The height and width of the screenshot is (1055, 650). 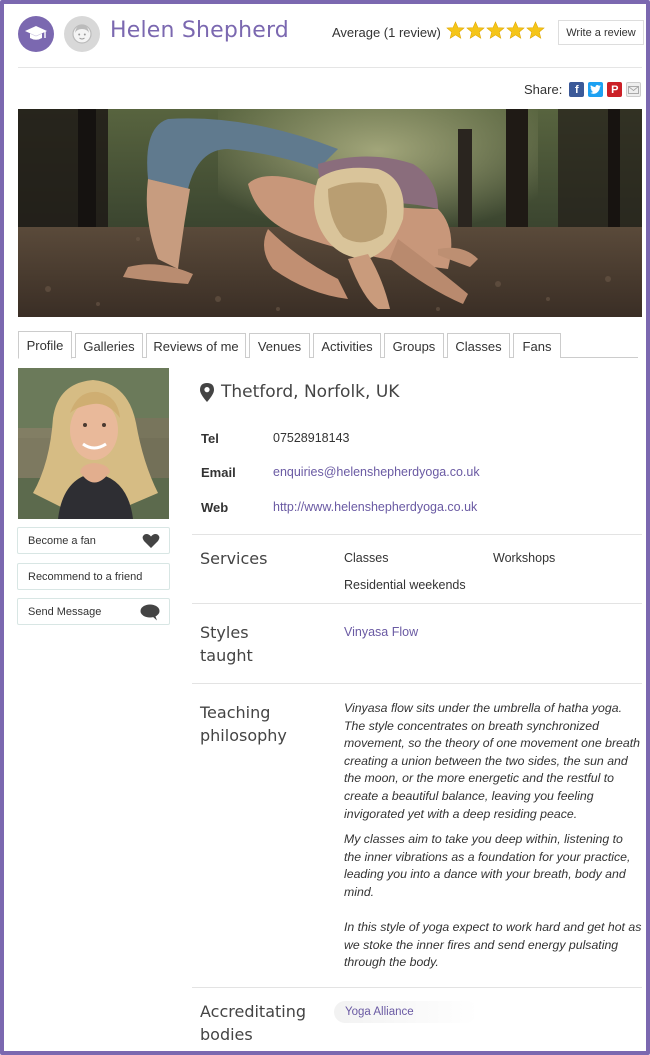 What do you see at coordinates (524, 558) in the screenshot?
I see `service-item: Workshops` at bounding box center [524, 558].